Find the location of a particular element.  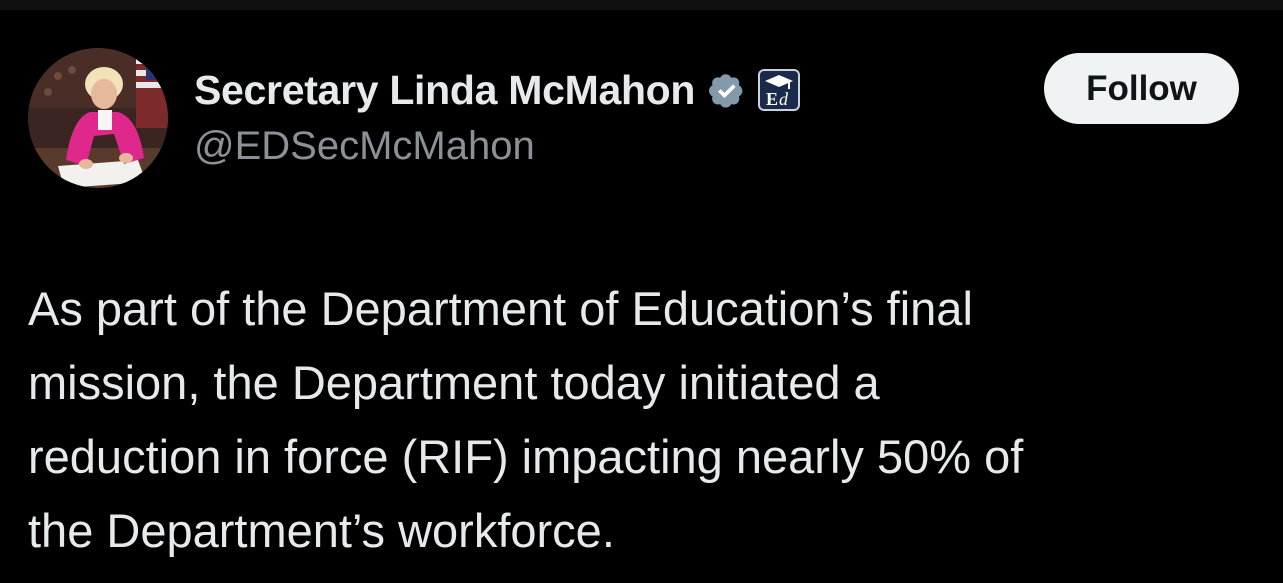

name-row: Secretary Linda McMahon E d is located at coordinates (497, 90).